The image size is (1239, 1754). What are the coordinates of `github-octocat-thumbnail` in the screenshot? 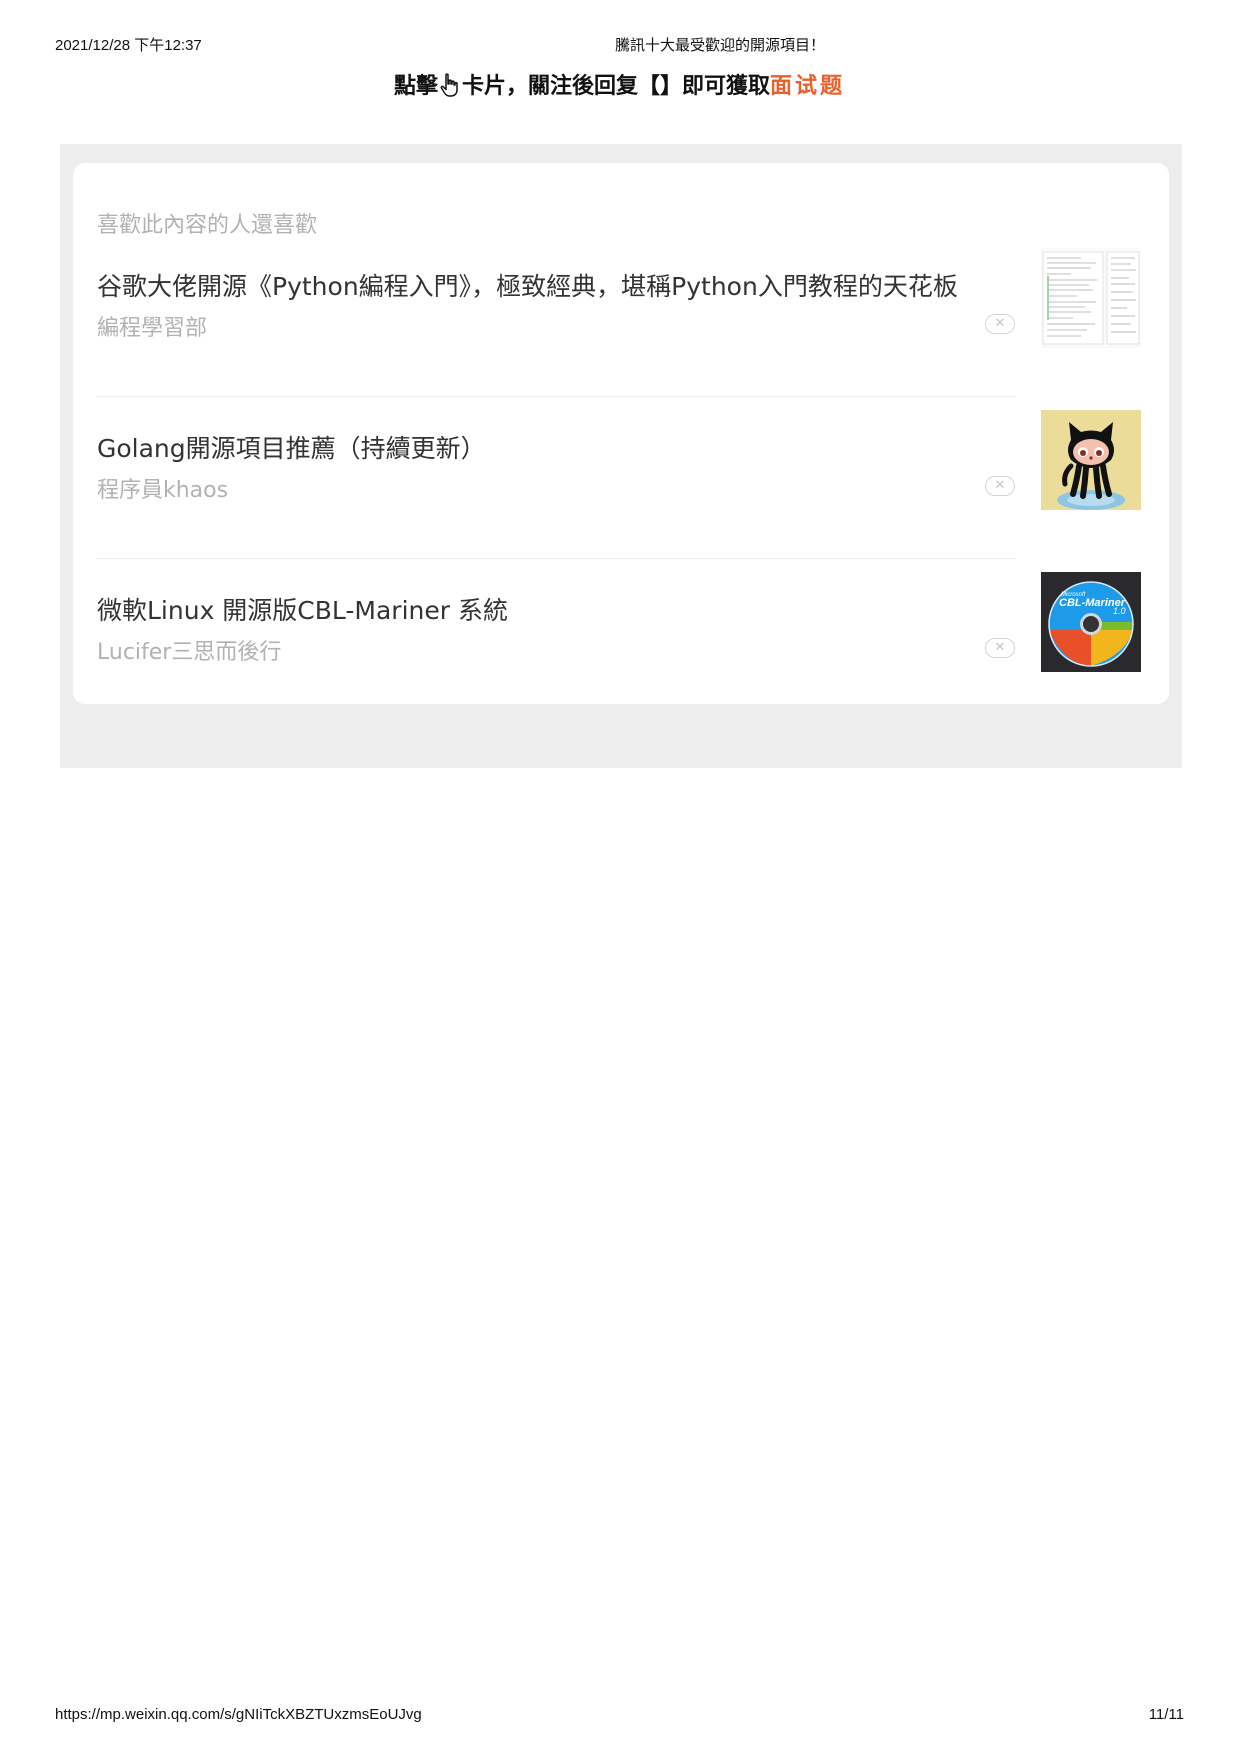 It's located at (1091, 460).